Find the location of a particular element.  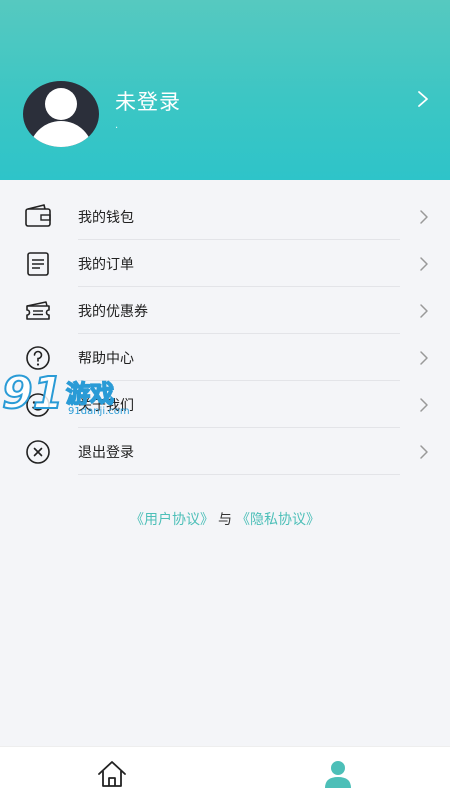

menu-item-wallet: 我的钱包 is located at coordinates (225, 216).